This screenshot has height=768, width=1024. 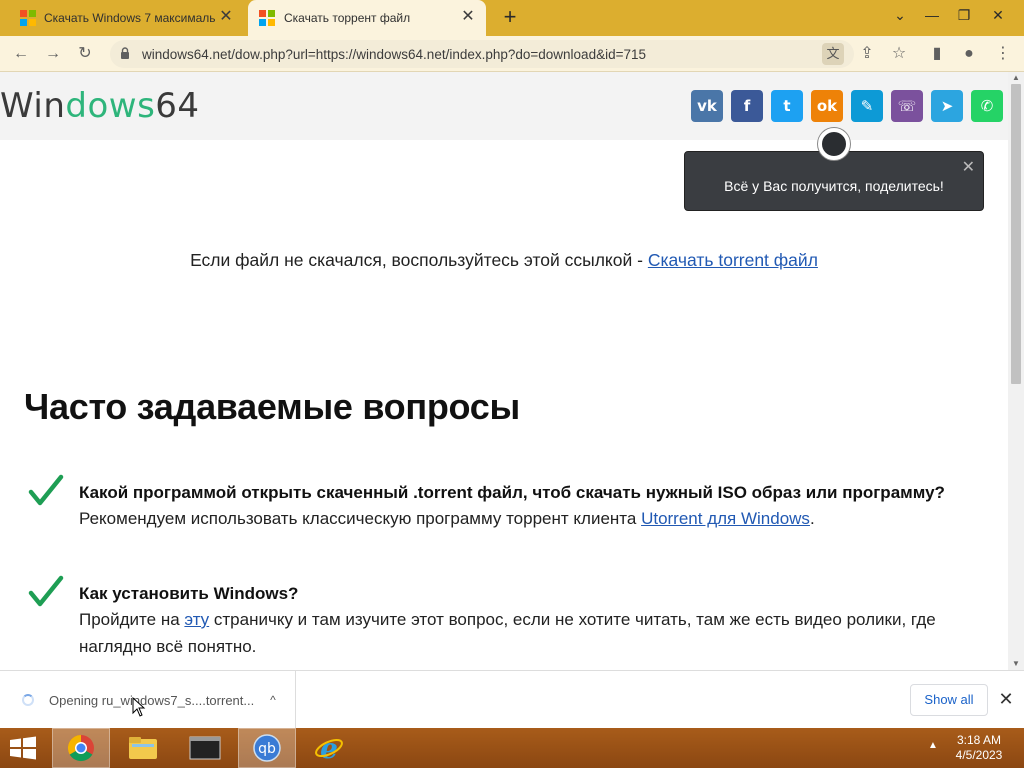 I want to click on svg-text: e, so click(x=329, y=748).